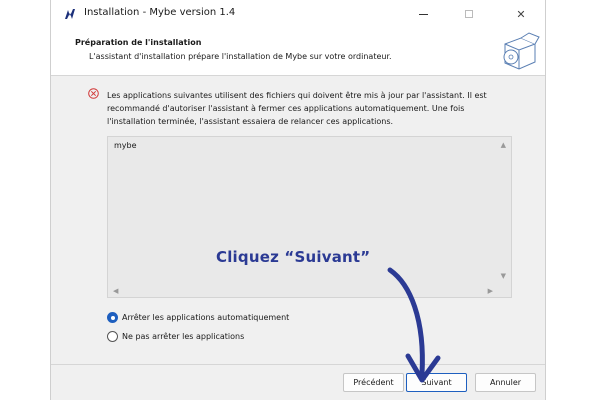 This screenshot has height=400, width=600. I want to click on software-box-icon, so click(521, 51).